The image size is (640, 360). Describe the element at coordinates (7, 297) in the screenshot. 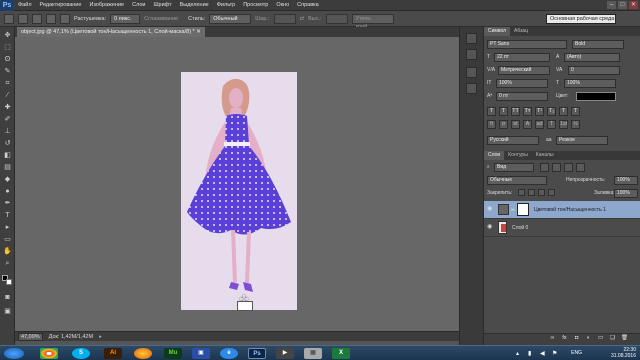

I see `quick-mask-icon: ◙` at that location.